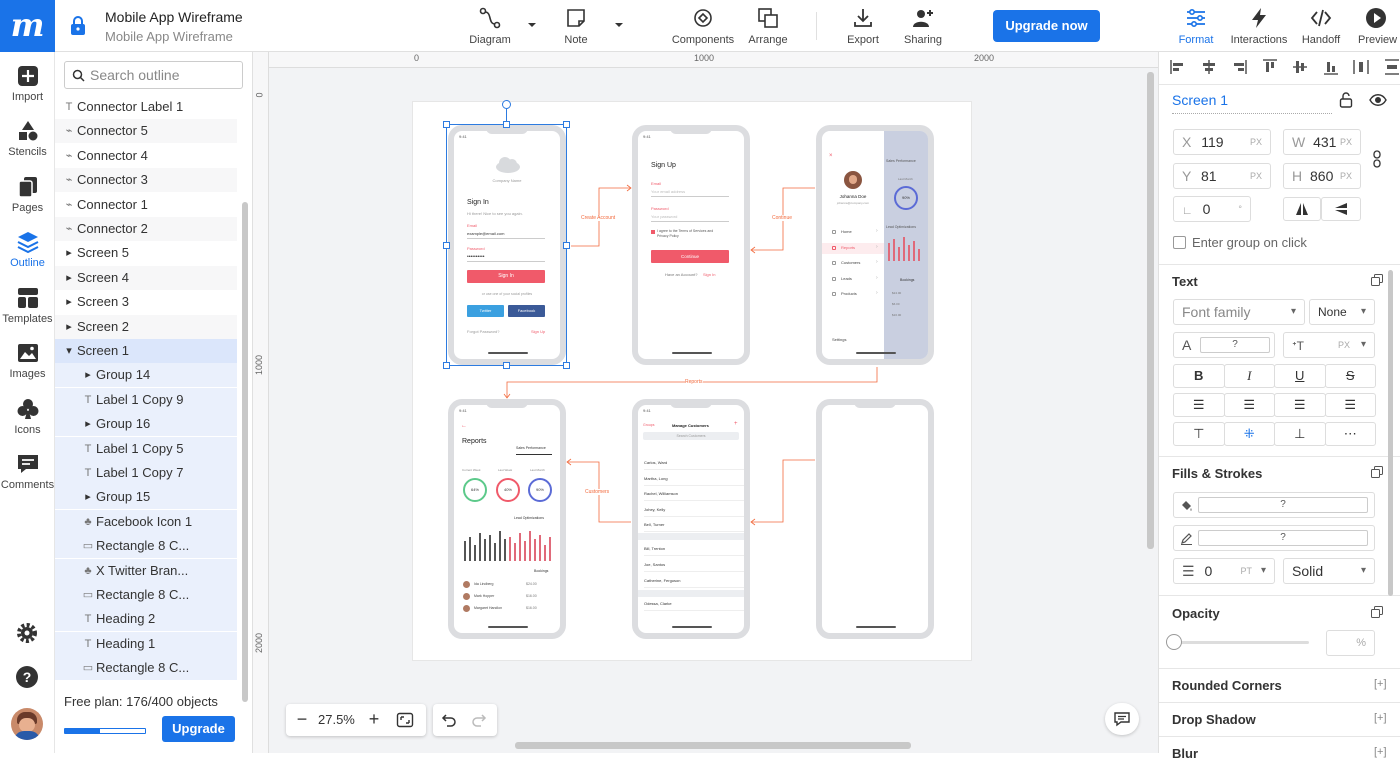 The image size is (1400, 761). Describe the element at coordinates (146, 522) in the screenshot. I see `outline-item: ♣Facebook Icon 1` at that location.